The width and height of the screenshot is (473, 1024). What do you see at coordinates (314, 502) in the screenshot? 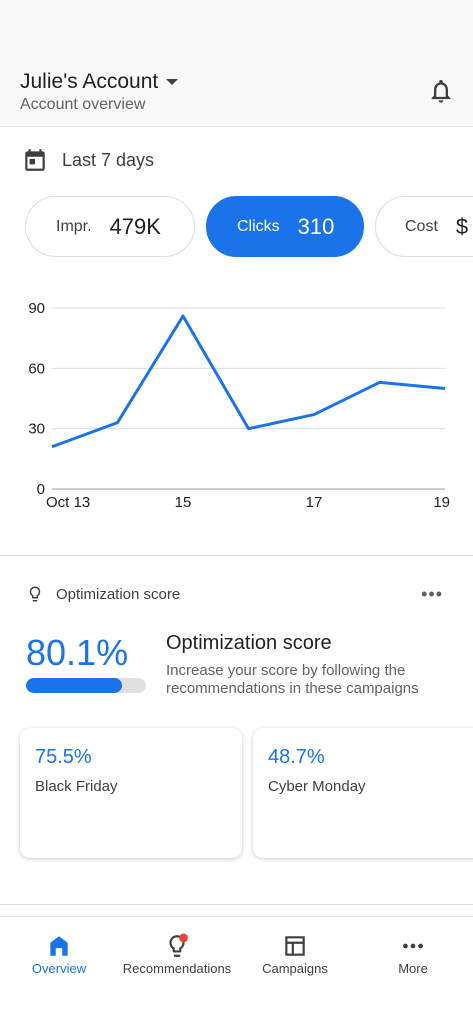
I see `x-tick-label: 17` at bounding box center [314, 502].